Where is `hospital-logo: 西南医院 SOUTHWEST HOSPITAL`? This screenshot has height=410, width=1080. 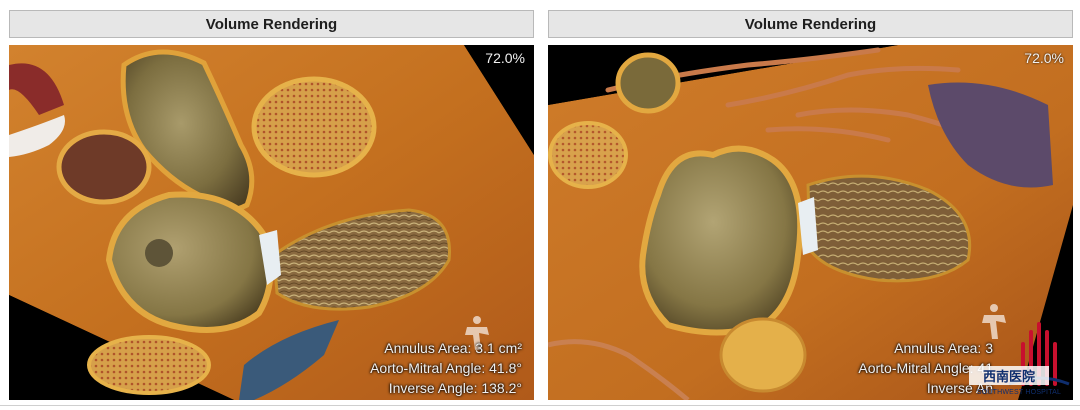 hospital-logo: 西南医院 SOUTHWEST HOSPITAL is located at coordinates (1020, 356).